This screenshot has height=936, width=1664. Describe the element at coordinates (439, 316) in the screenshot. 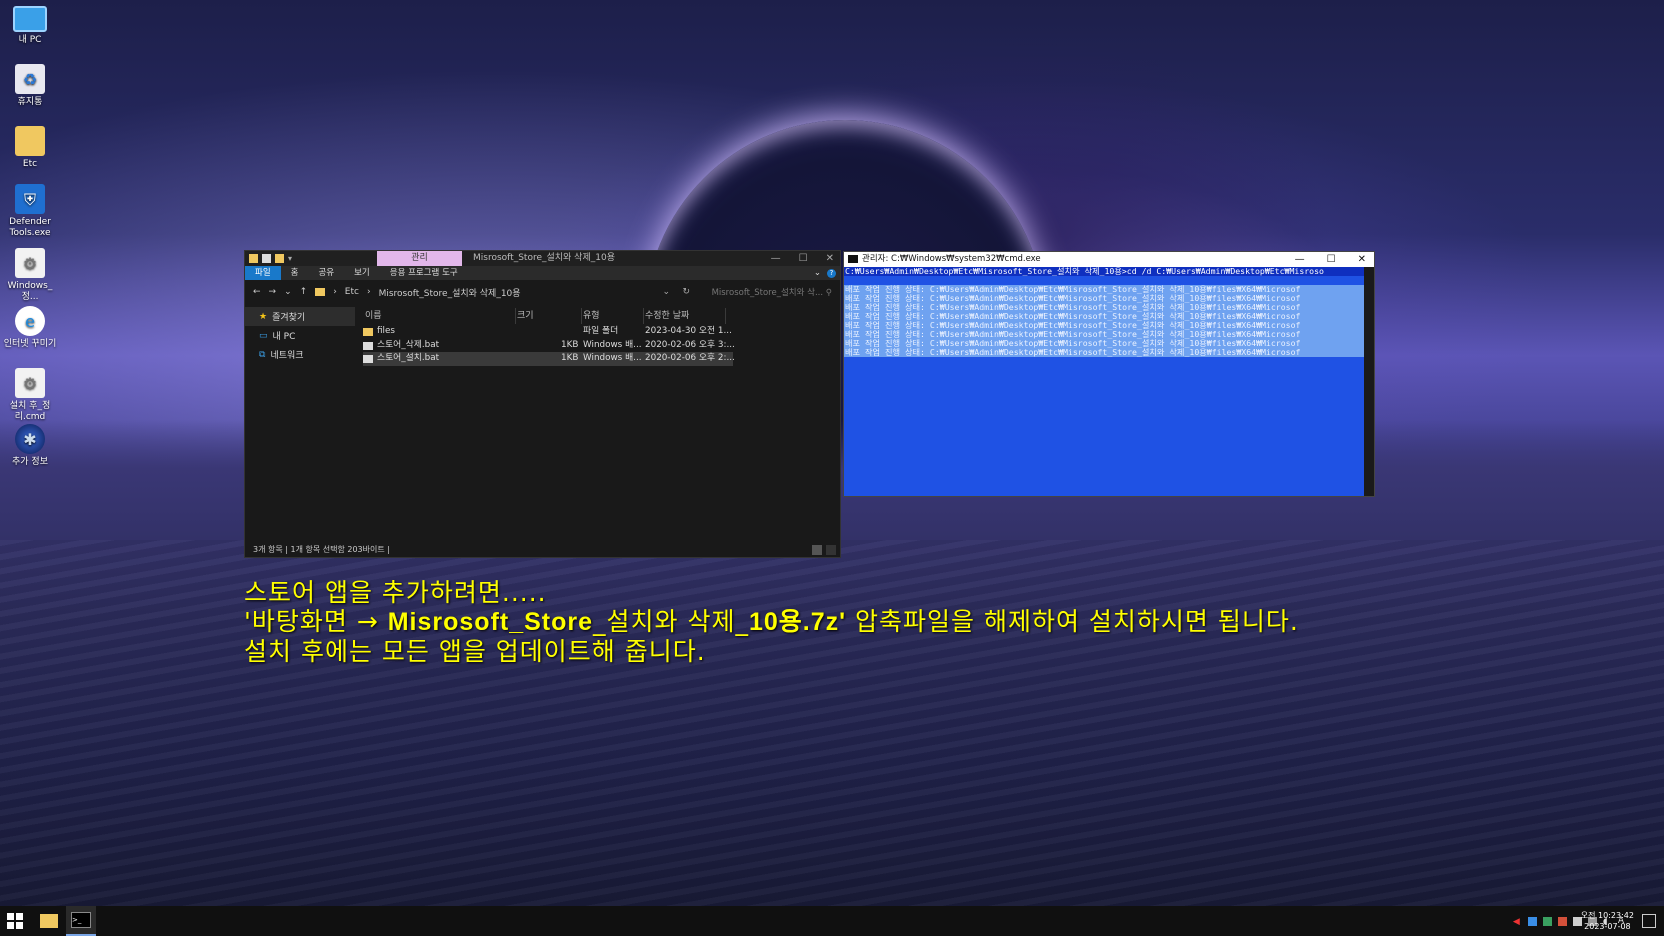

I see `column-name: 이름` at that location.